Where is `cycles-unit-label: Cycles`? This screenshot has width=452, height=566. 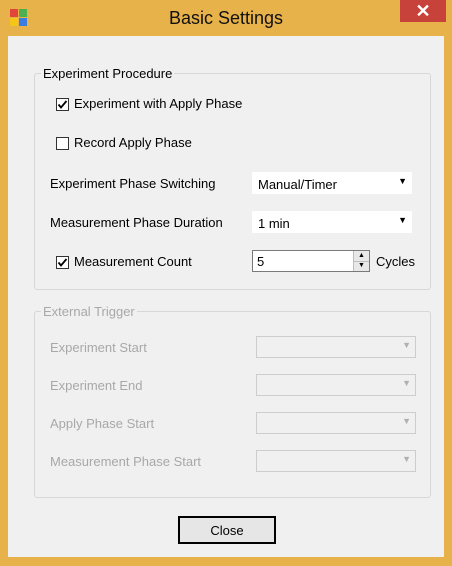 cycles-unit-label: Cycles is located at coordinates (396, 261).